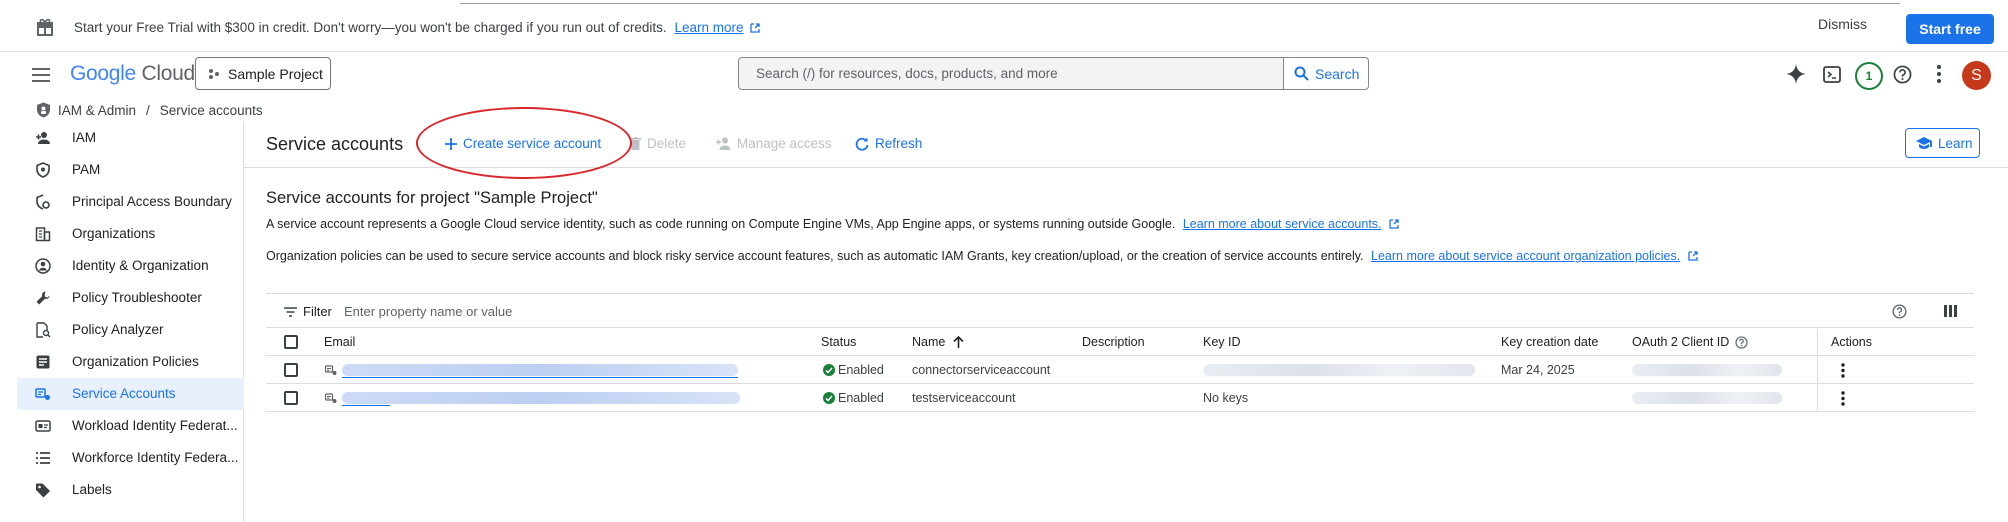 Image resolution: width=2008 pixels, height=522 pixels. What do you see at coordinates (1222, 342) in the screenshot?
I see `column-header-key-id: Key ID` at bounding box center [1222, 342].